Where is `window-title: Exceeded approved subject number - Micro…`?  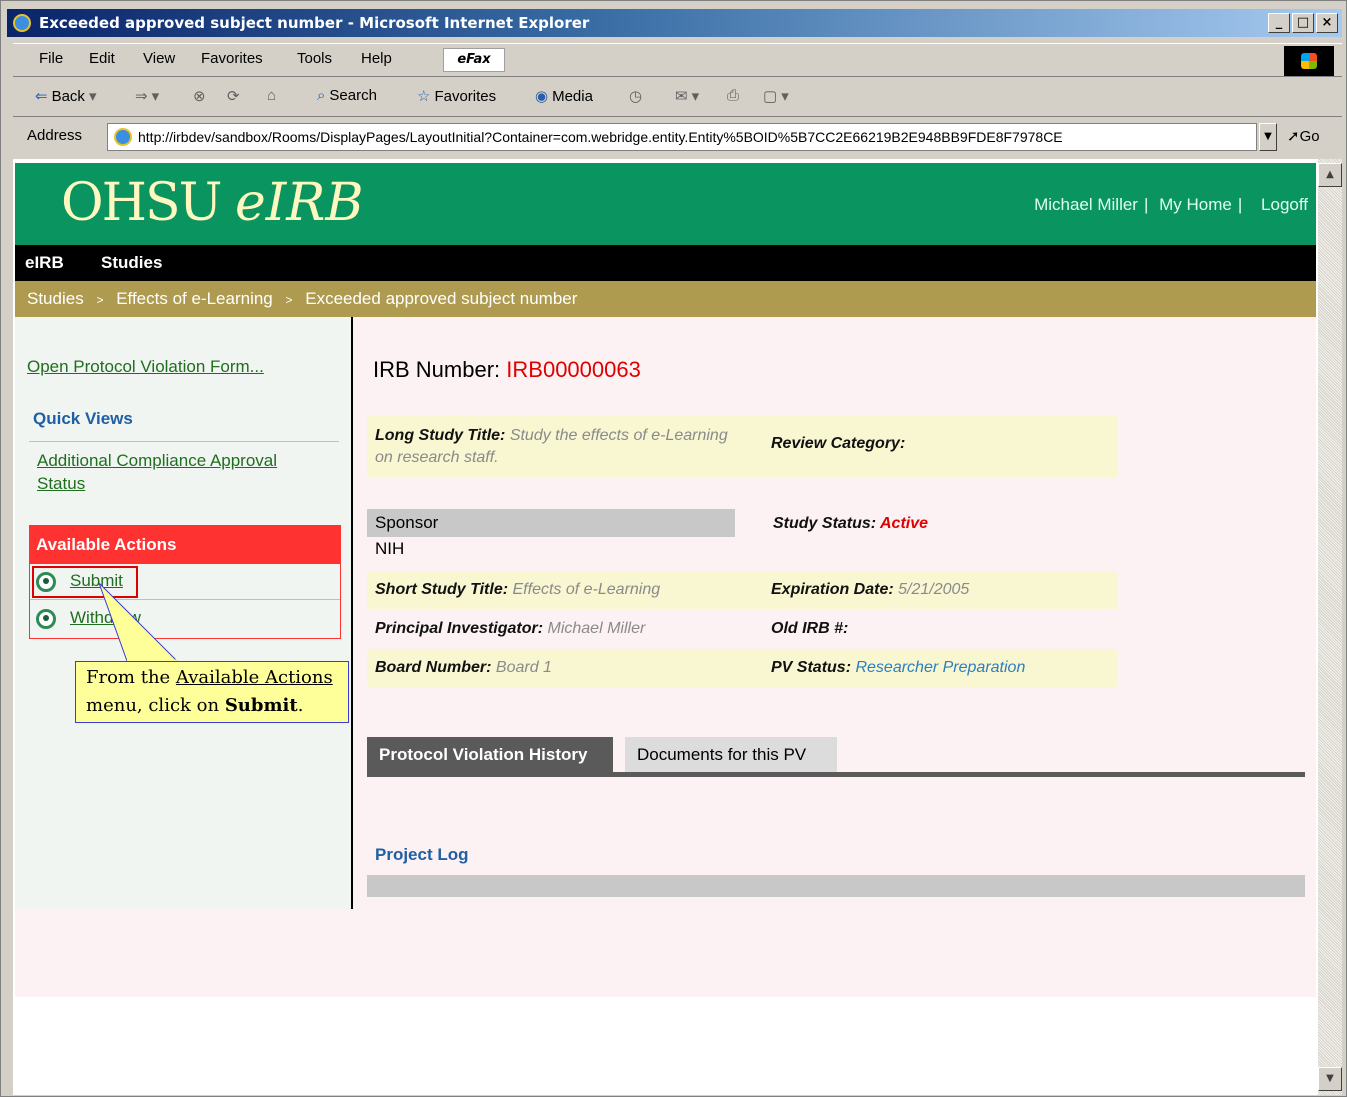 window-title: Exceeded approved subject number - Micro… is located at coordinates (314, 23).